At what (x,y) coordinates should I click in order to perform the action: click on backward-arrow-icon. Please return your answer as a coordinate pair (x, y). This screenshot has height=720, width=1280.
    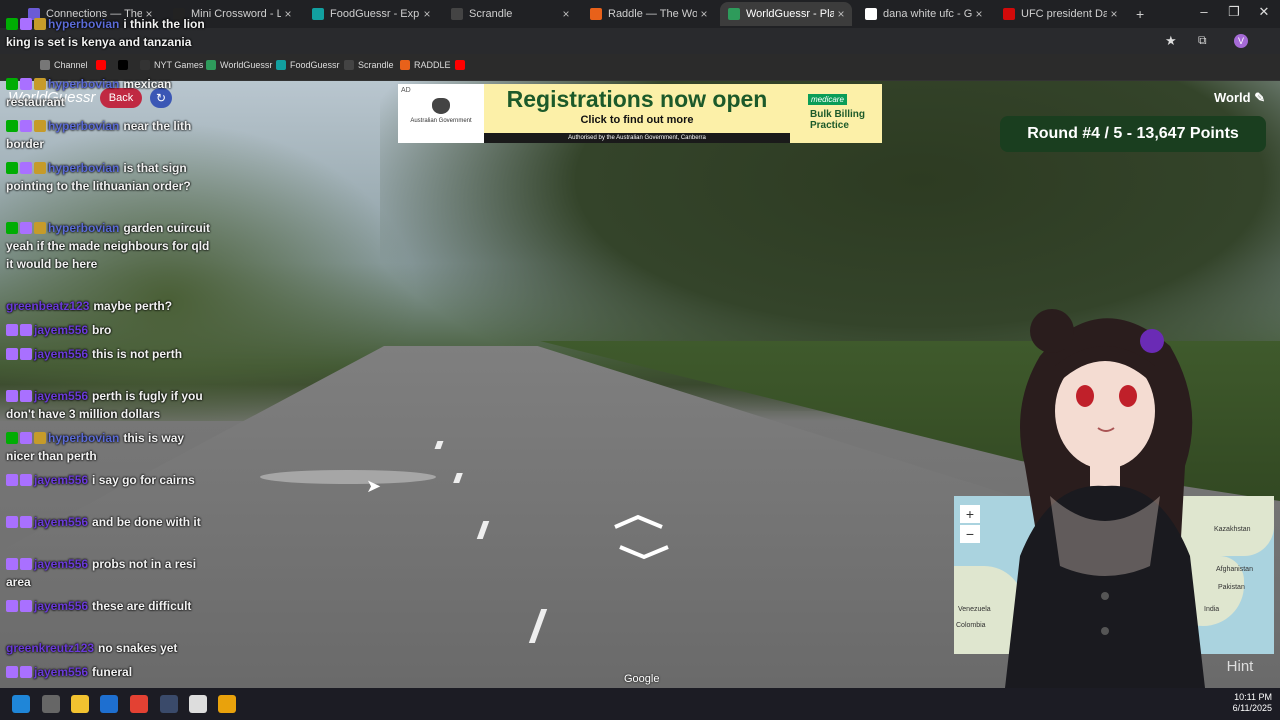
    Looking at the image, I should click on (644, 552).